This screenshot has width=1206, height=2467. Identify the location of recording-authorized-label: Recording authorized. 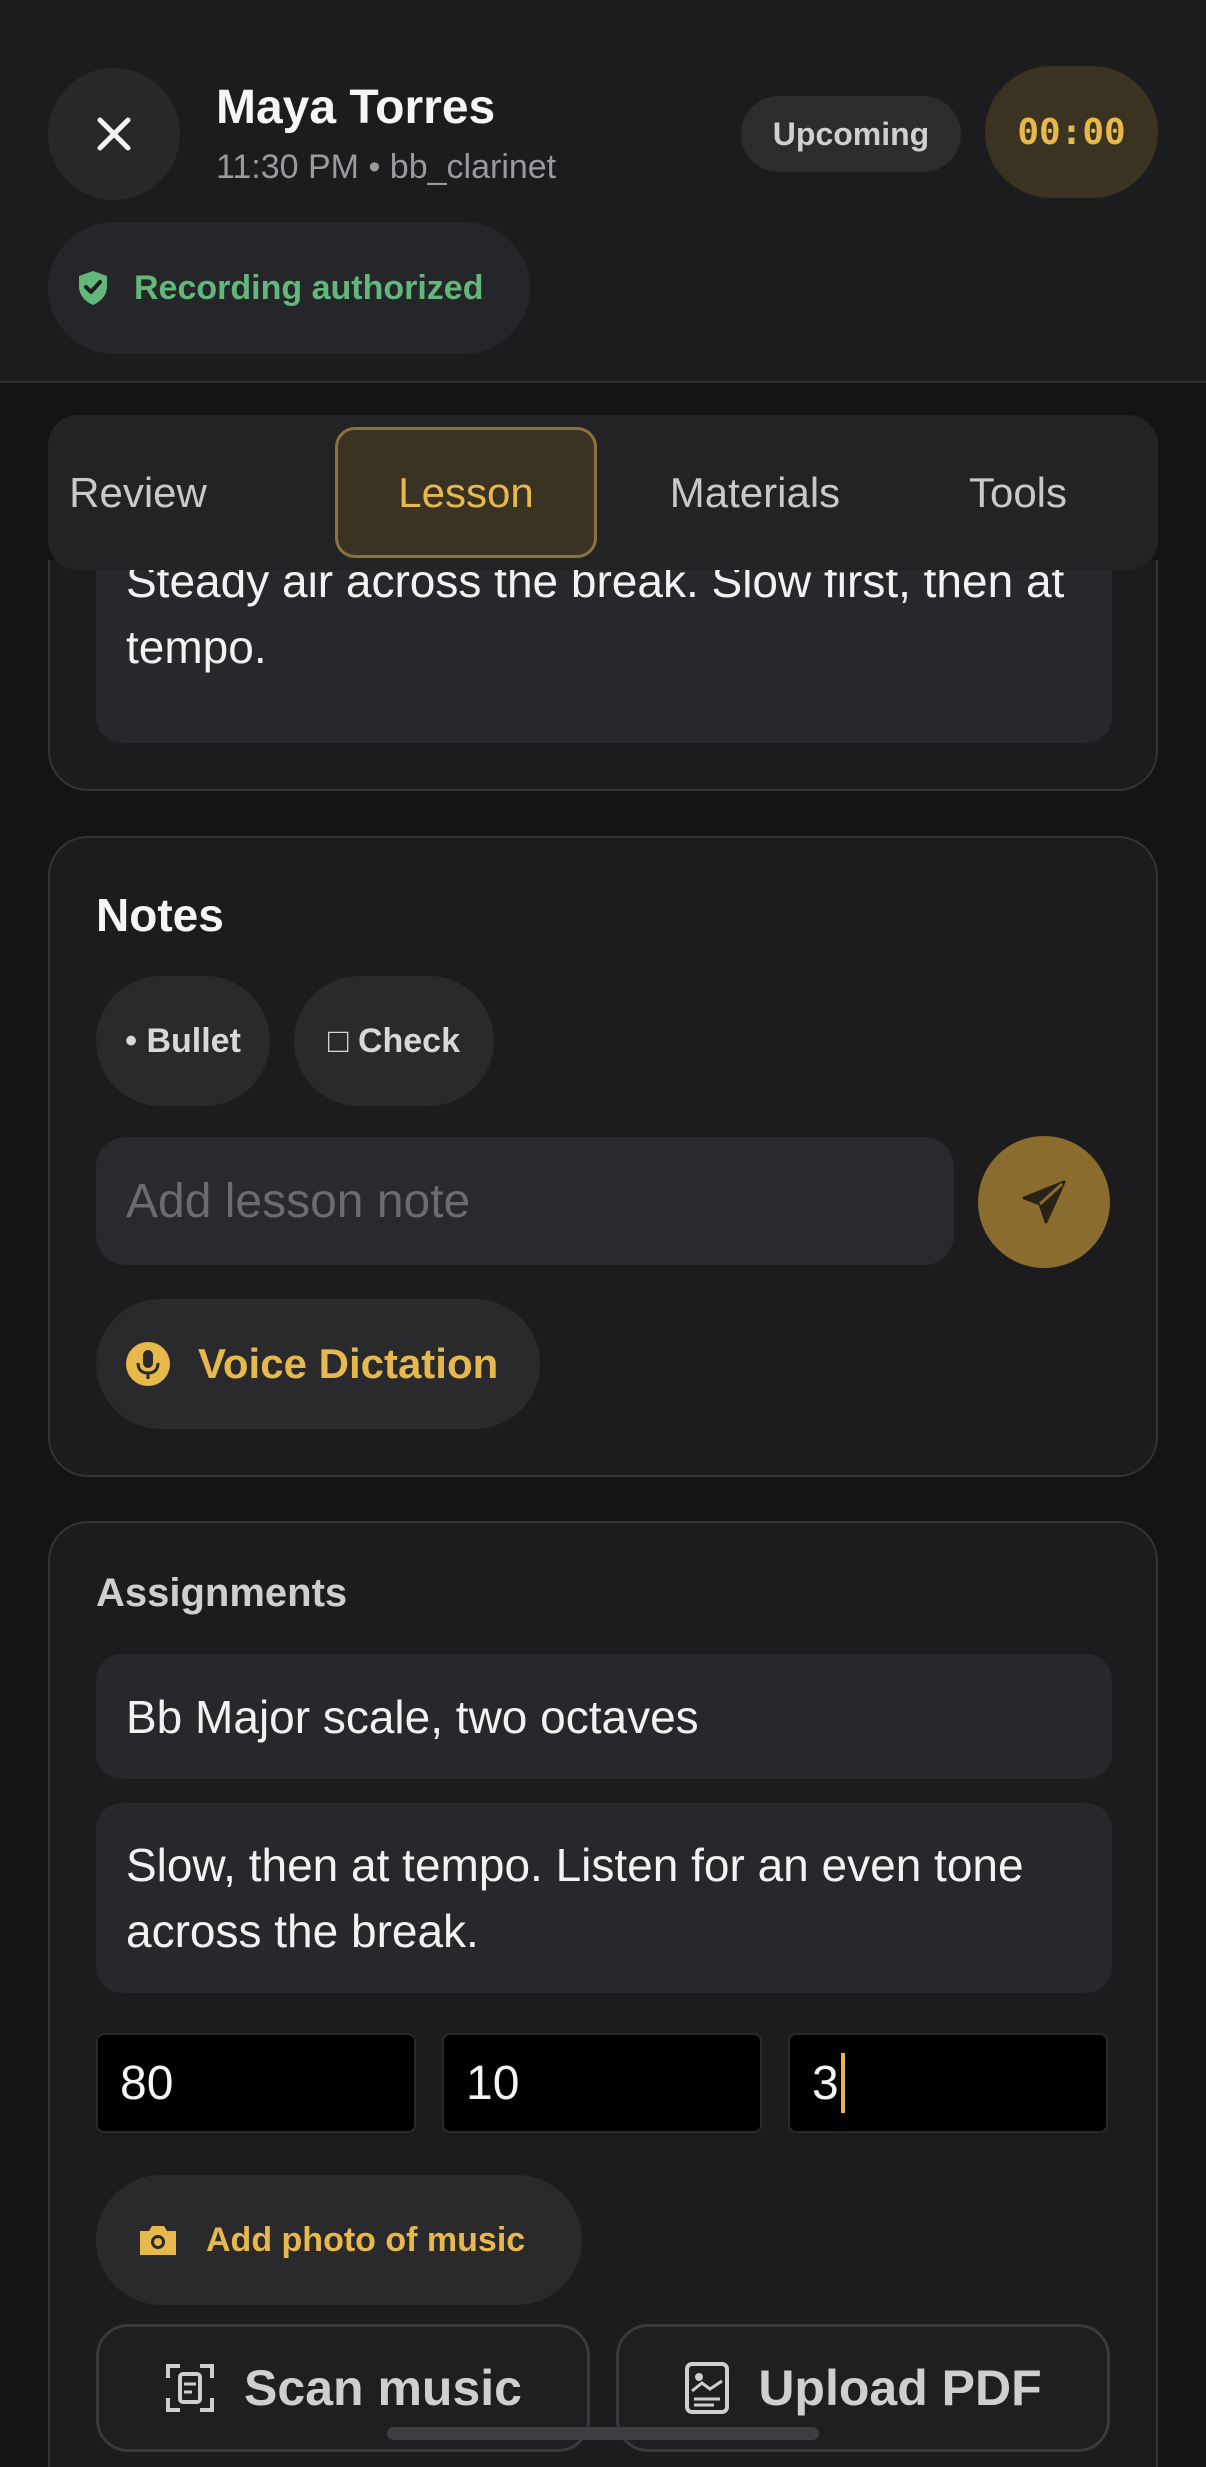
(309, 287).